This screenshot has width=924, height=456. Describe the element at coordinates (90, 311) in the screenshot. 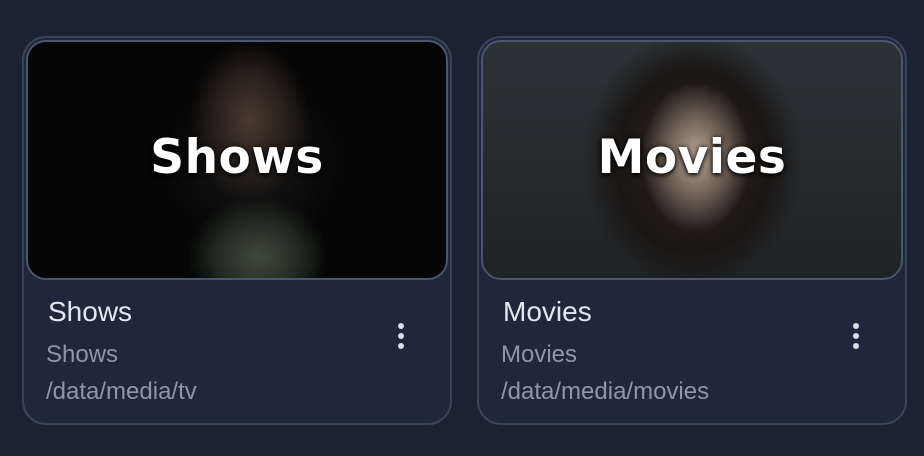

I see `library-name: Shows` at that location.